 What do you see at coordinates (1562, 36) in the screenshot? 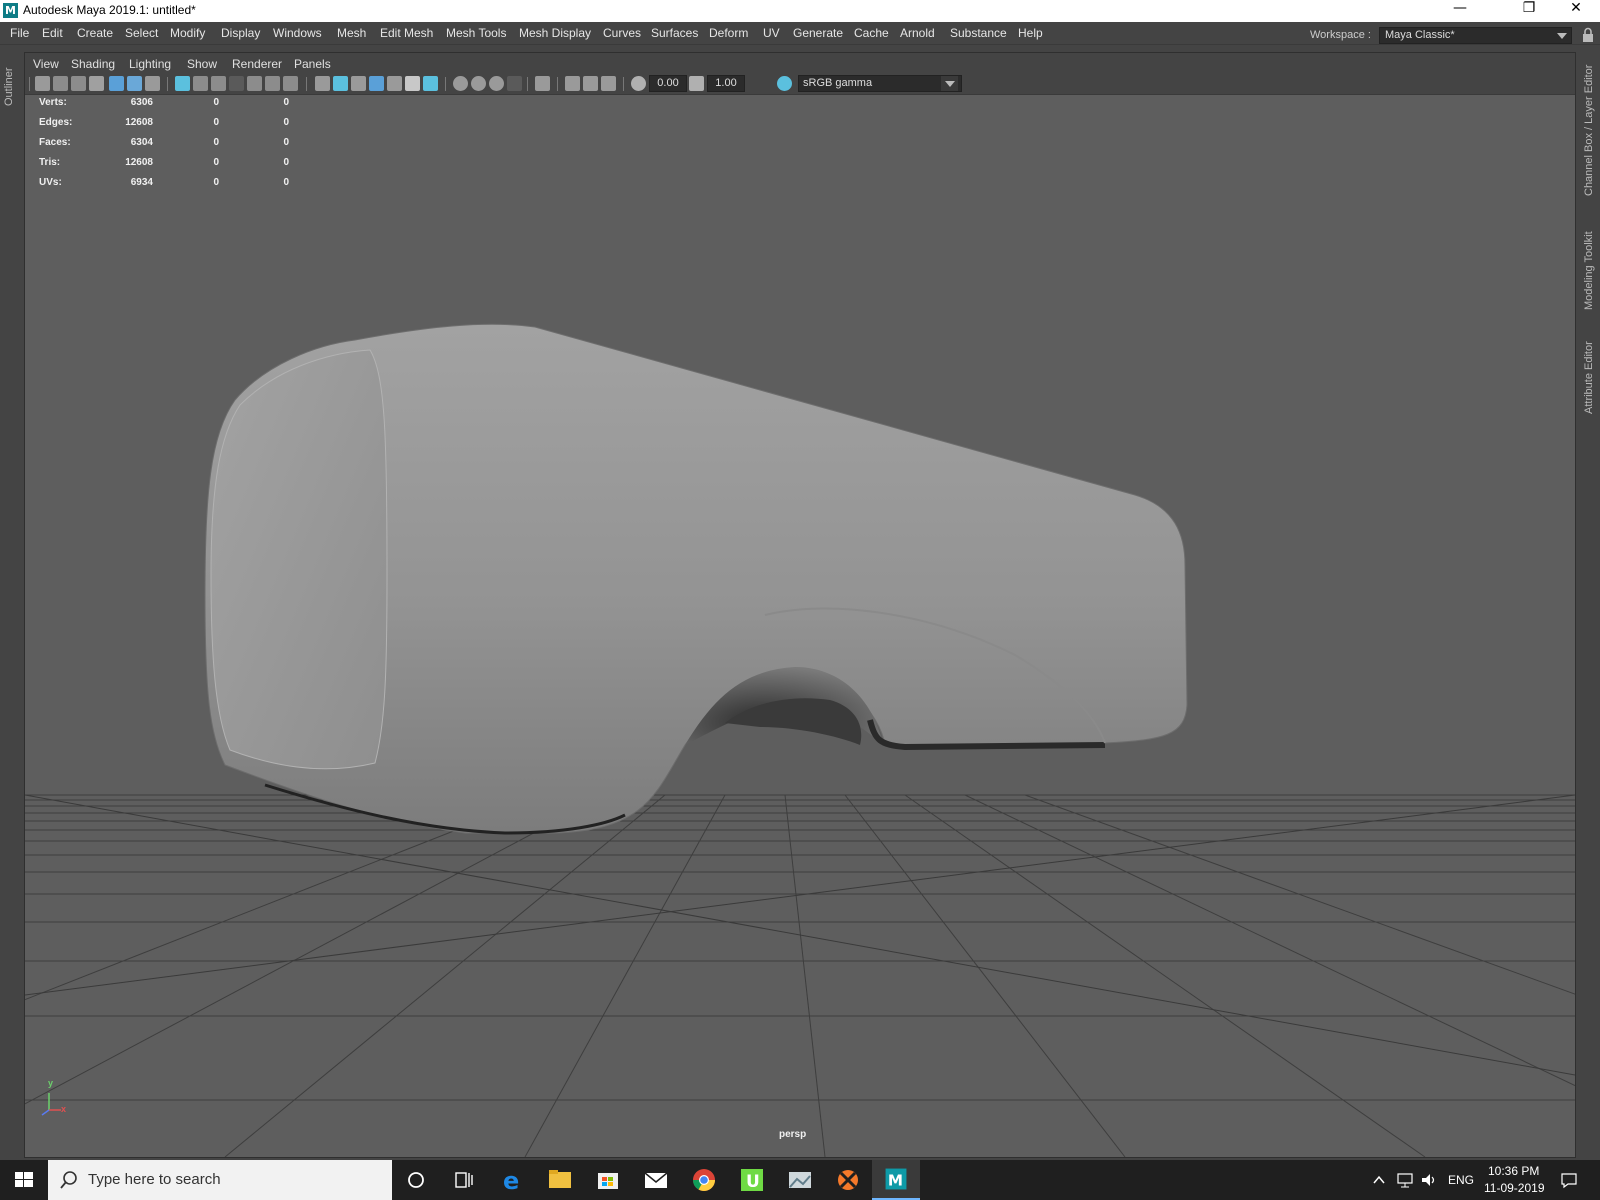
I see `chevron-down-icon` at bounding box center [1562, 36].